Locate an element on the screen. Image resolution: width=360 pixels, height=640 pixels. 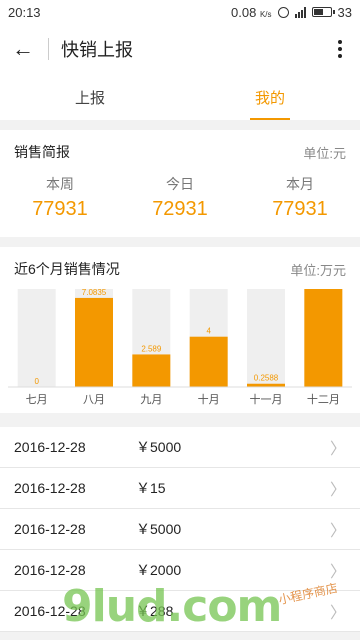
chart-unit: 单位:万元 is located at coordinates (318, 270).